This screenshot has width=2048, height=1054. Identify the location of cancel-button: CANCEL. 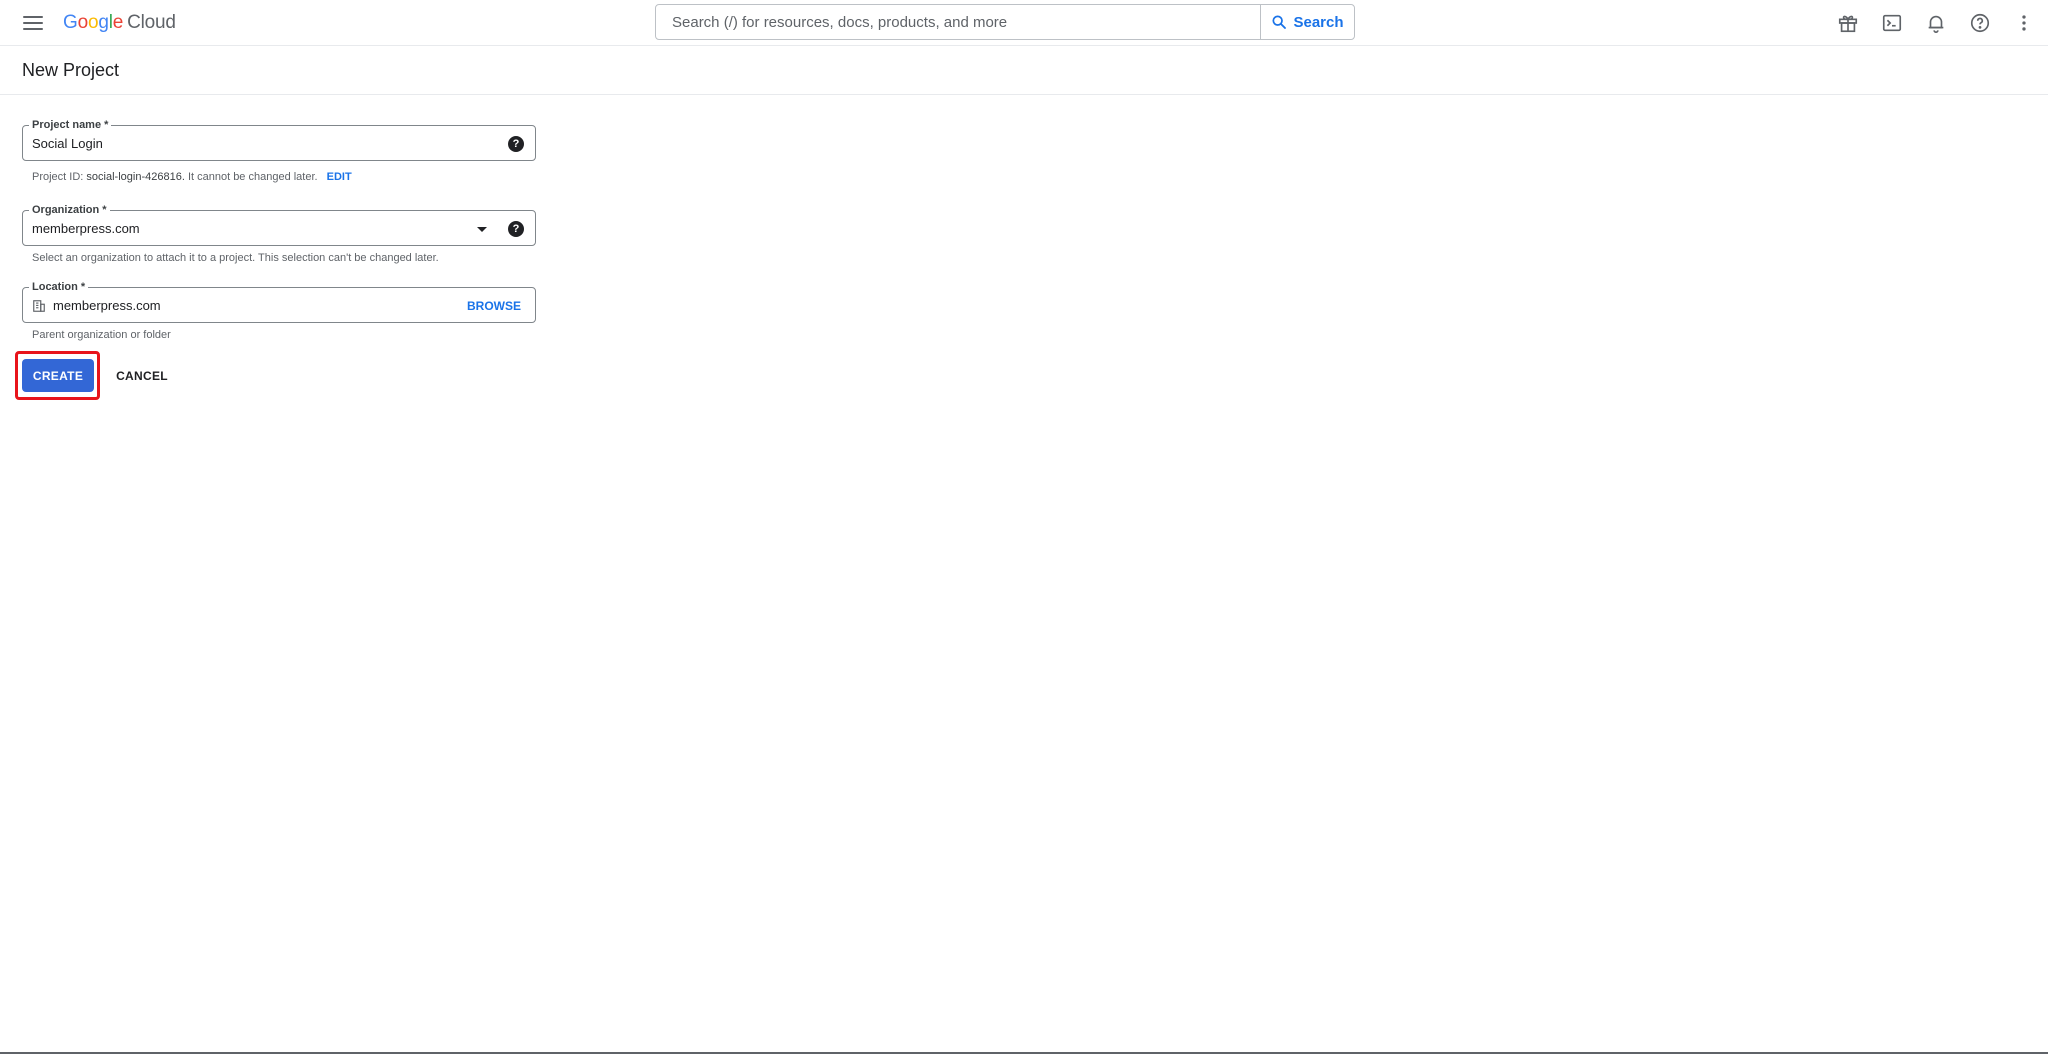
(142, 375).